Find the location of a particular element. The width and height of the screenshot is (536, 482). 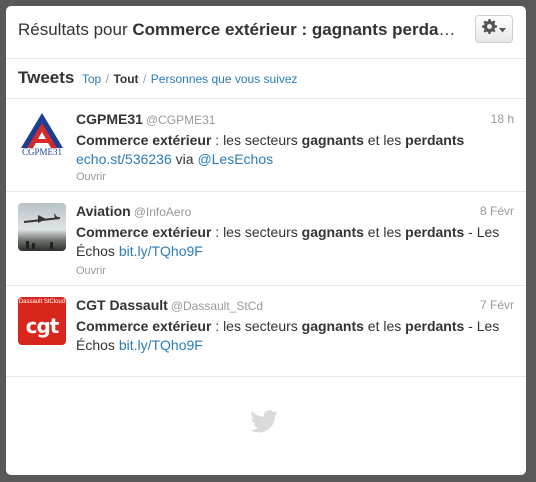

results-title-prefix: Résultats pour is located at coordinates (75, 29).